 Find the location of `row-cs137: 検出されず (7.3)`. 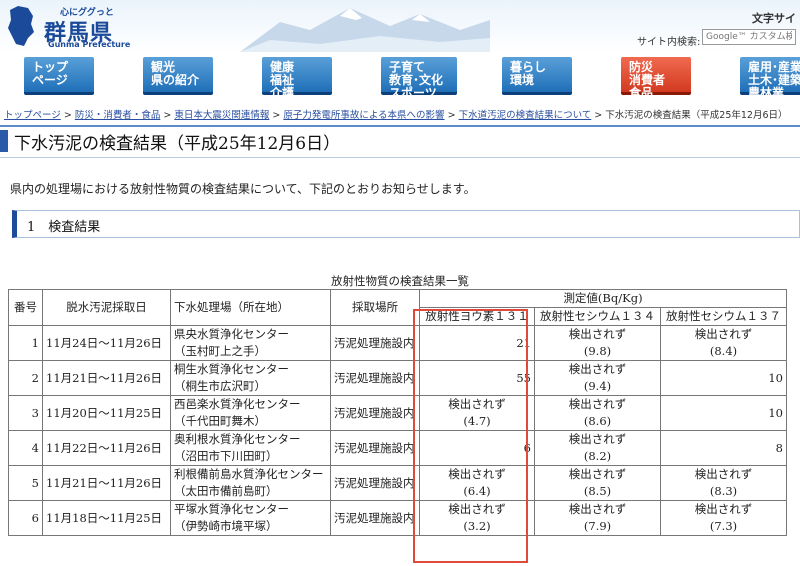

row-cs137: 検出されず (7.3) is located at coordinates (723, 518).